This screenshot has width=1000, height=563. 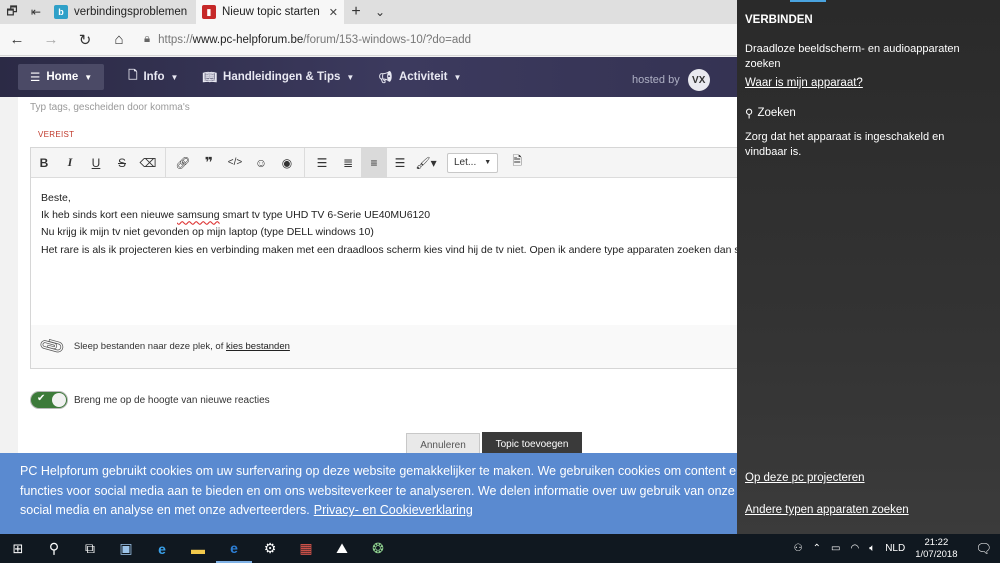 I want to click on nav-guides-label: Handleidingen & Tips, so click(x=282, y=77).